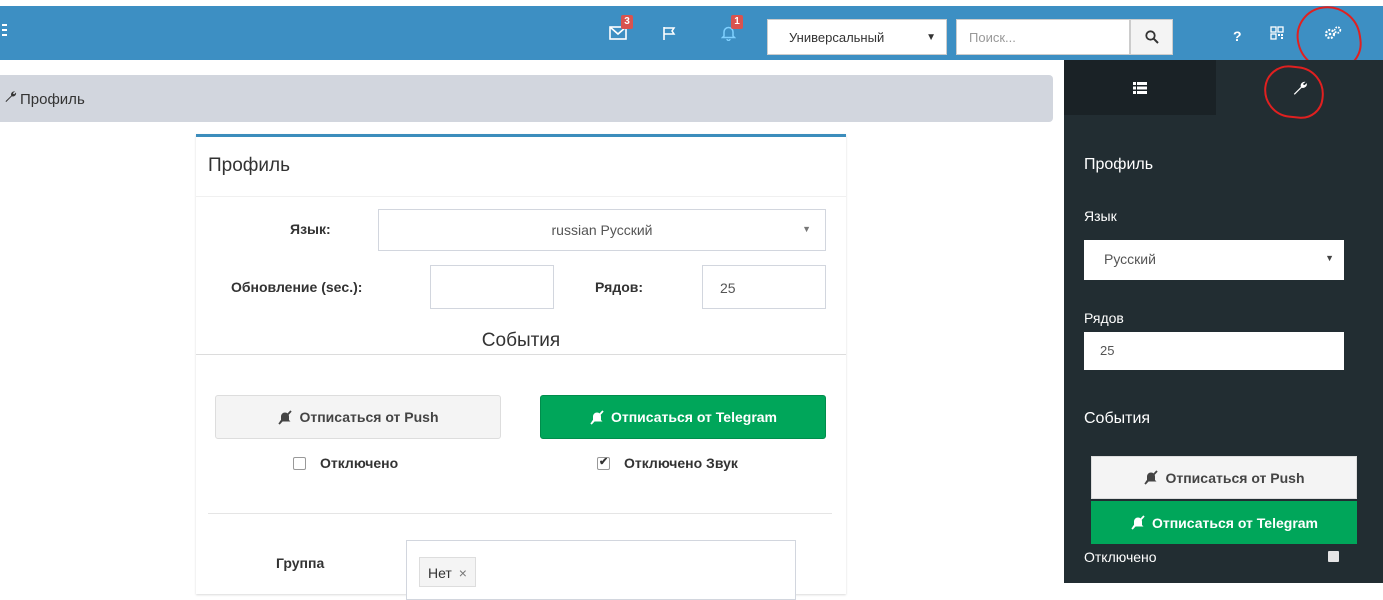 Image resolution: width=1383 pixels, height=600 pixels. What do you see at coordinates (837, 37) in the screenshot?
I see `theme-select-value: Универсальный` at bounding box center [837, 37].